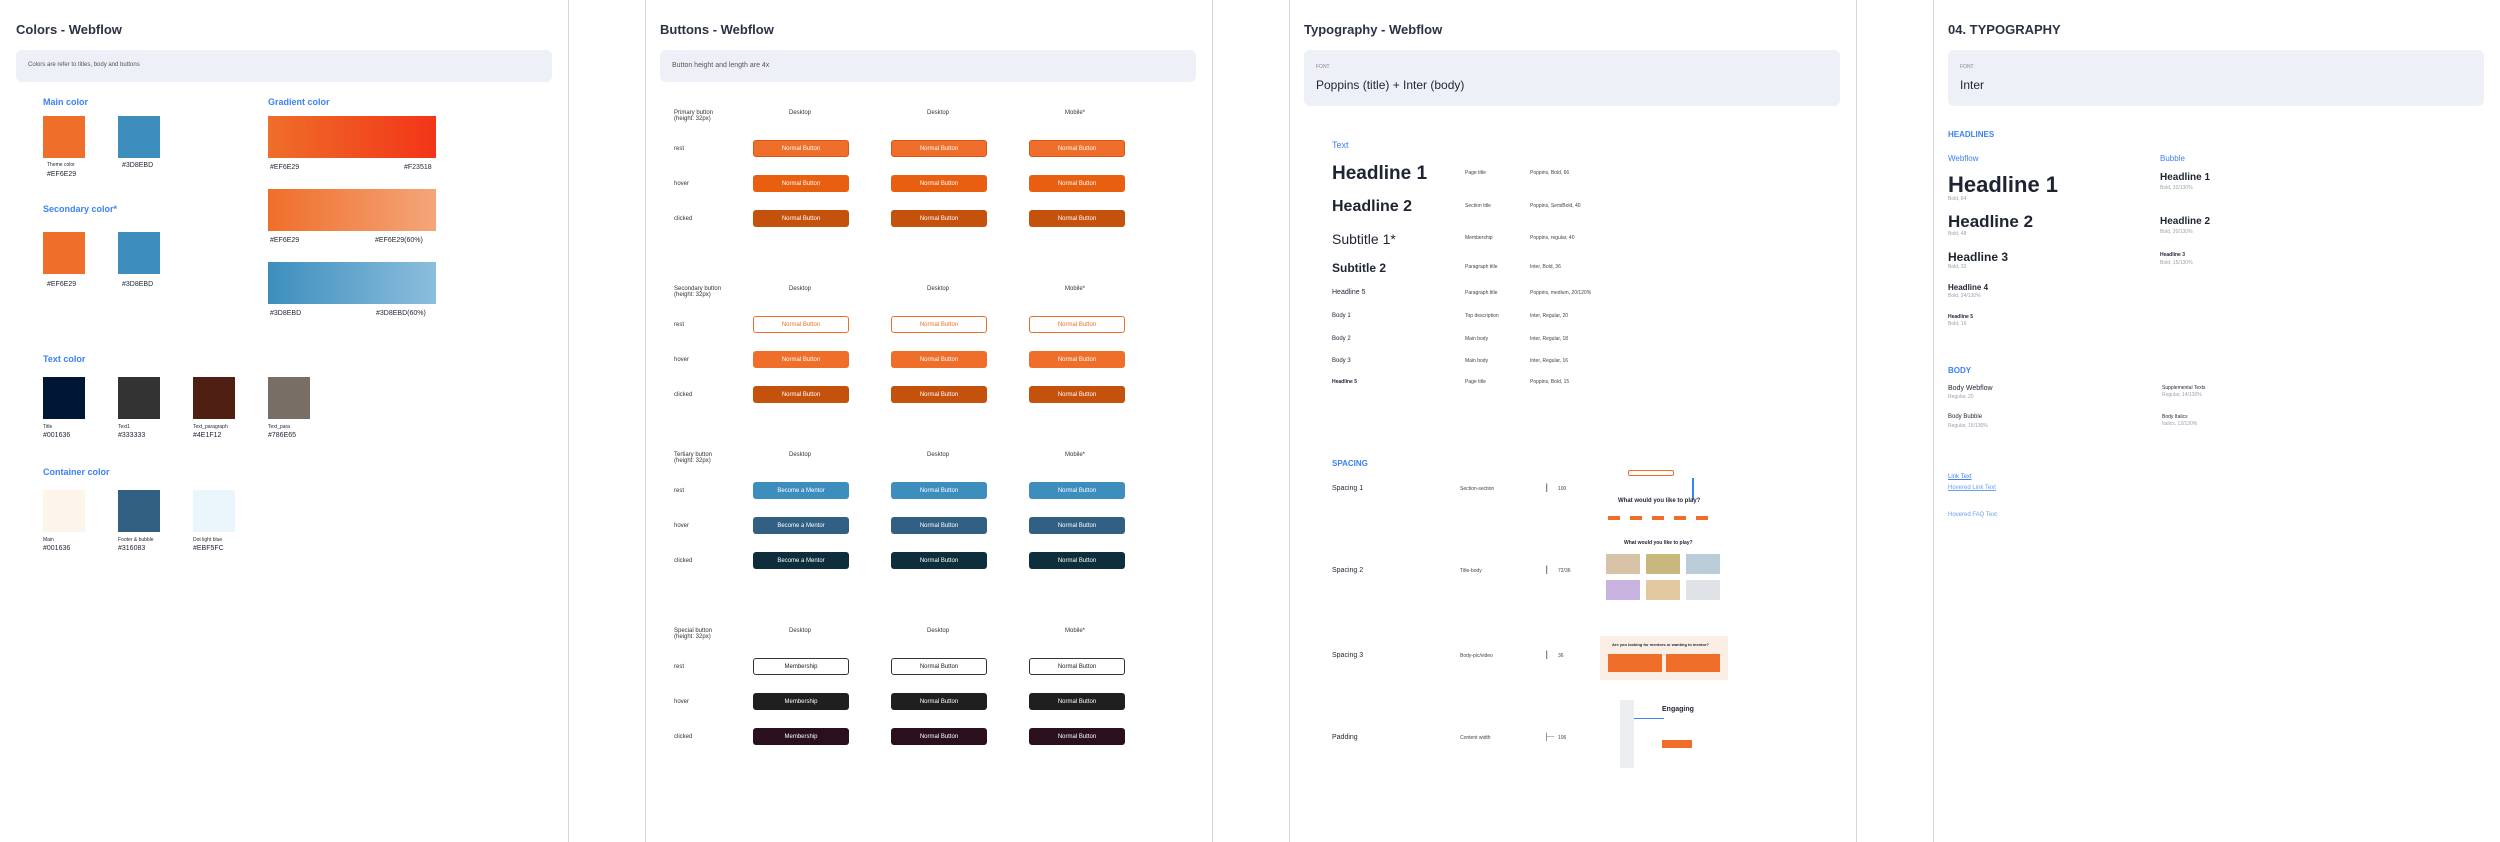  I want to click on swatch-text1-hex: #333333, so click(132, 435).